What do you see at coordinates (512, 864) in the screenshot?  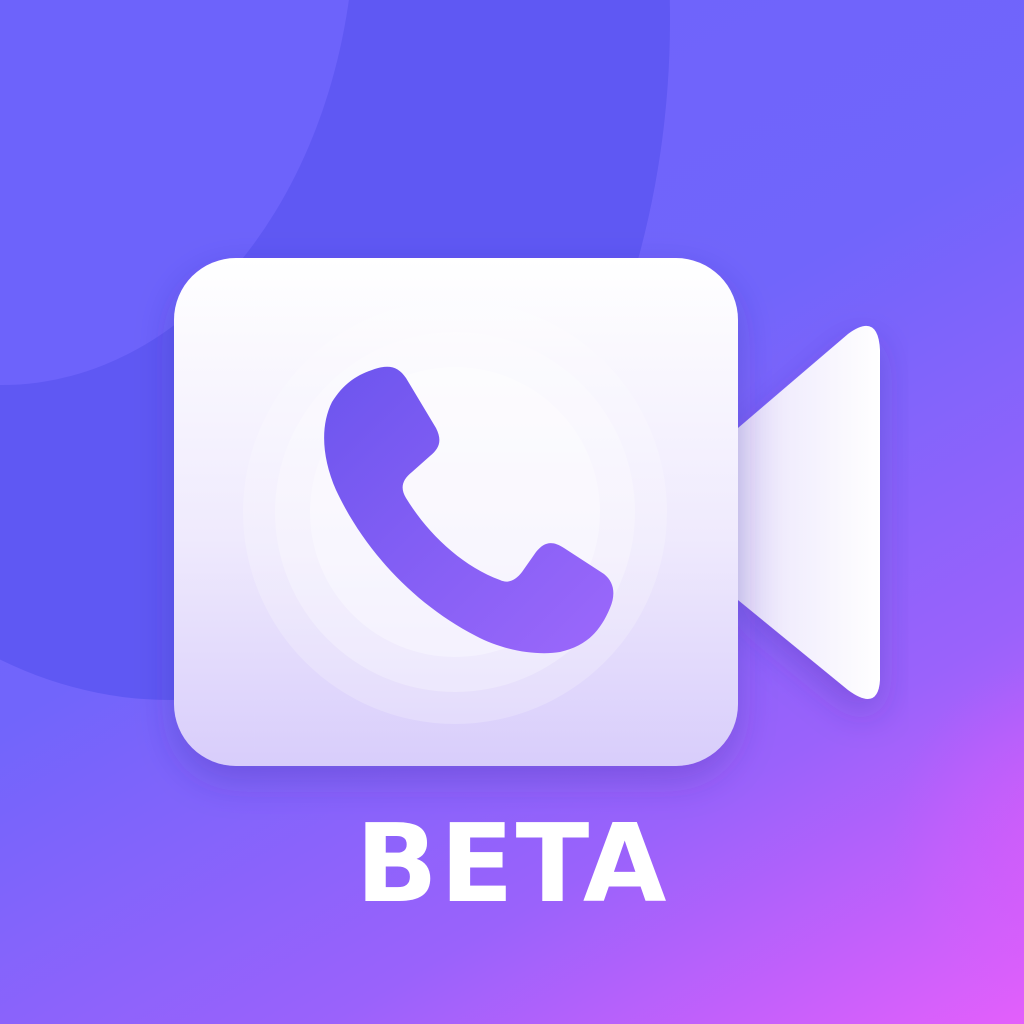 I see `beta-label: BETA` at bounding box center [512, 864].